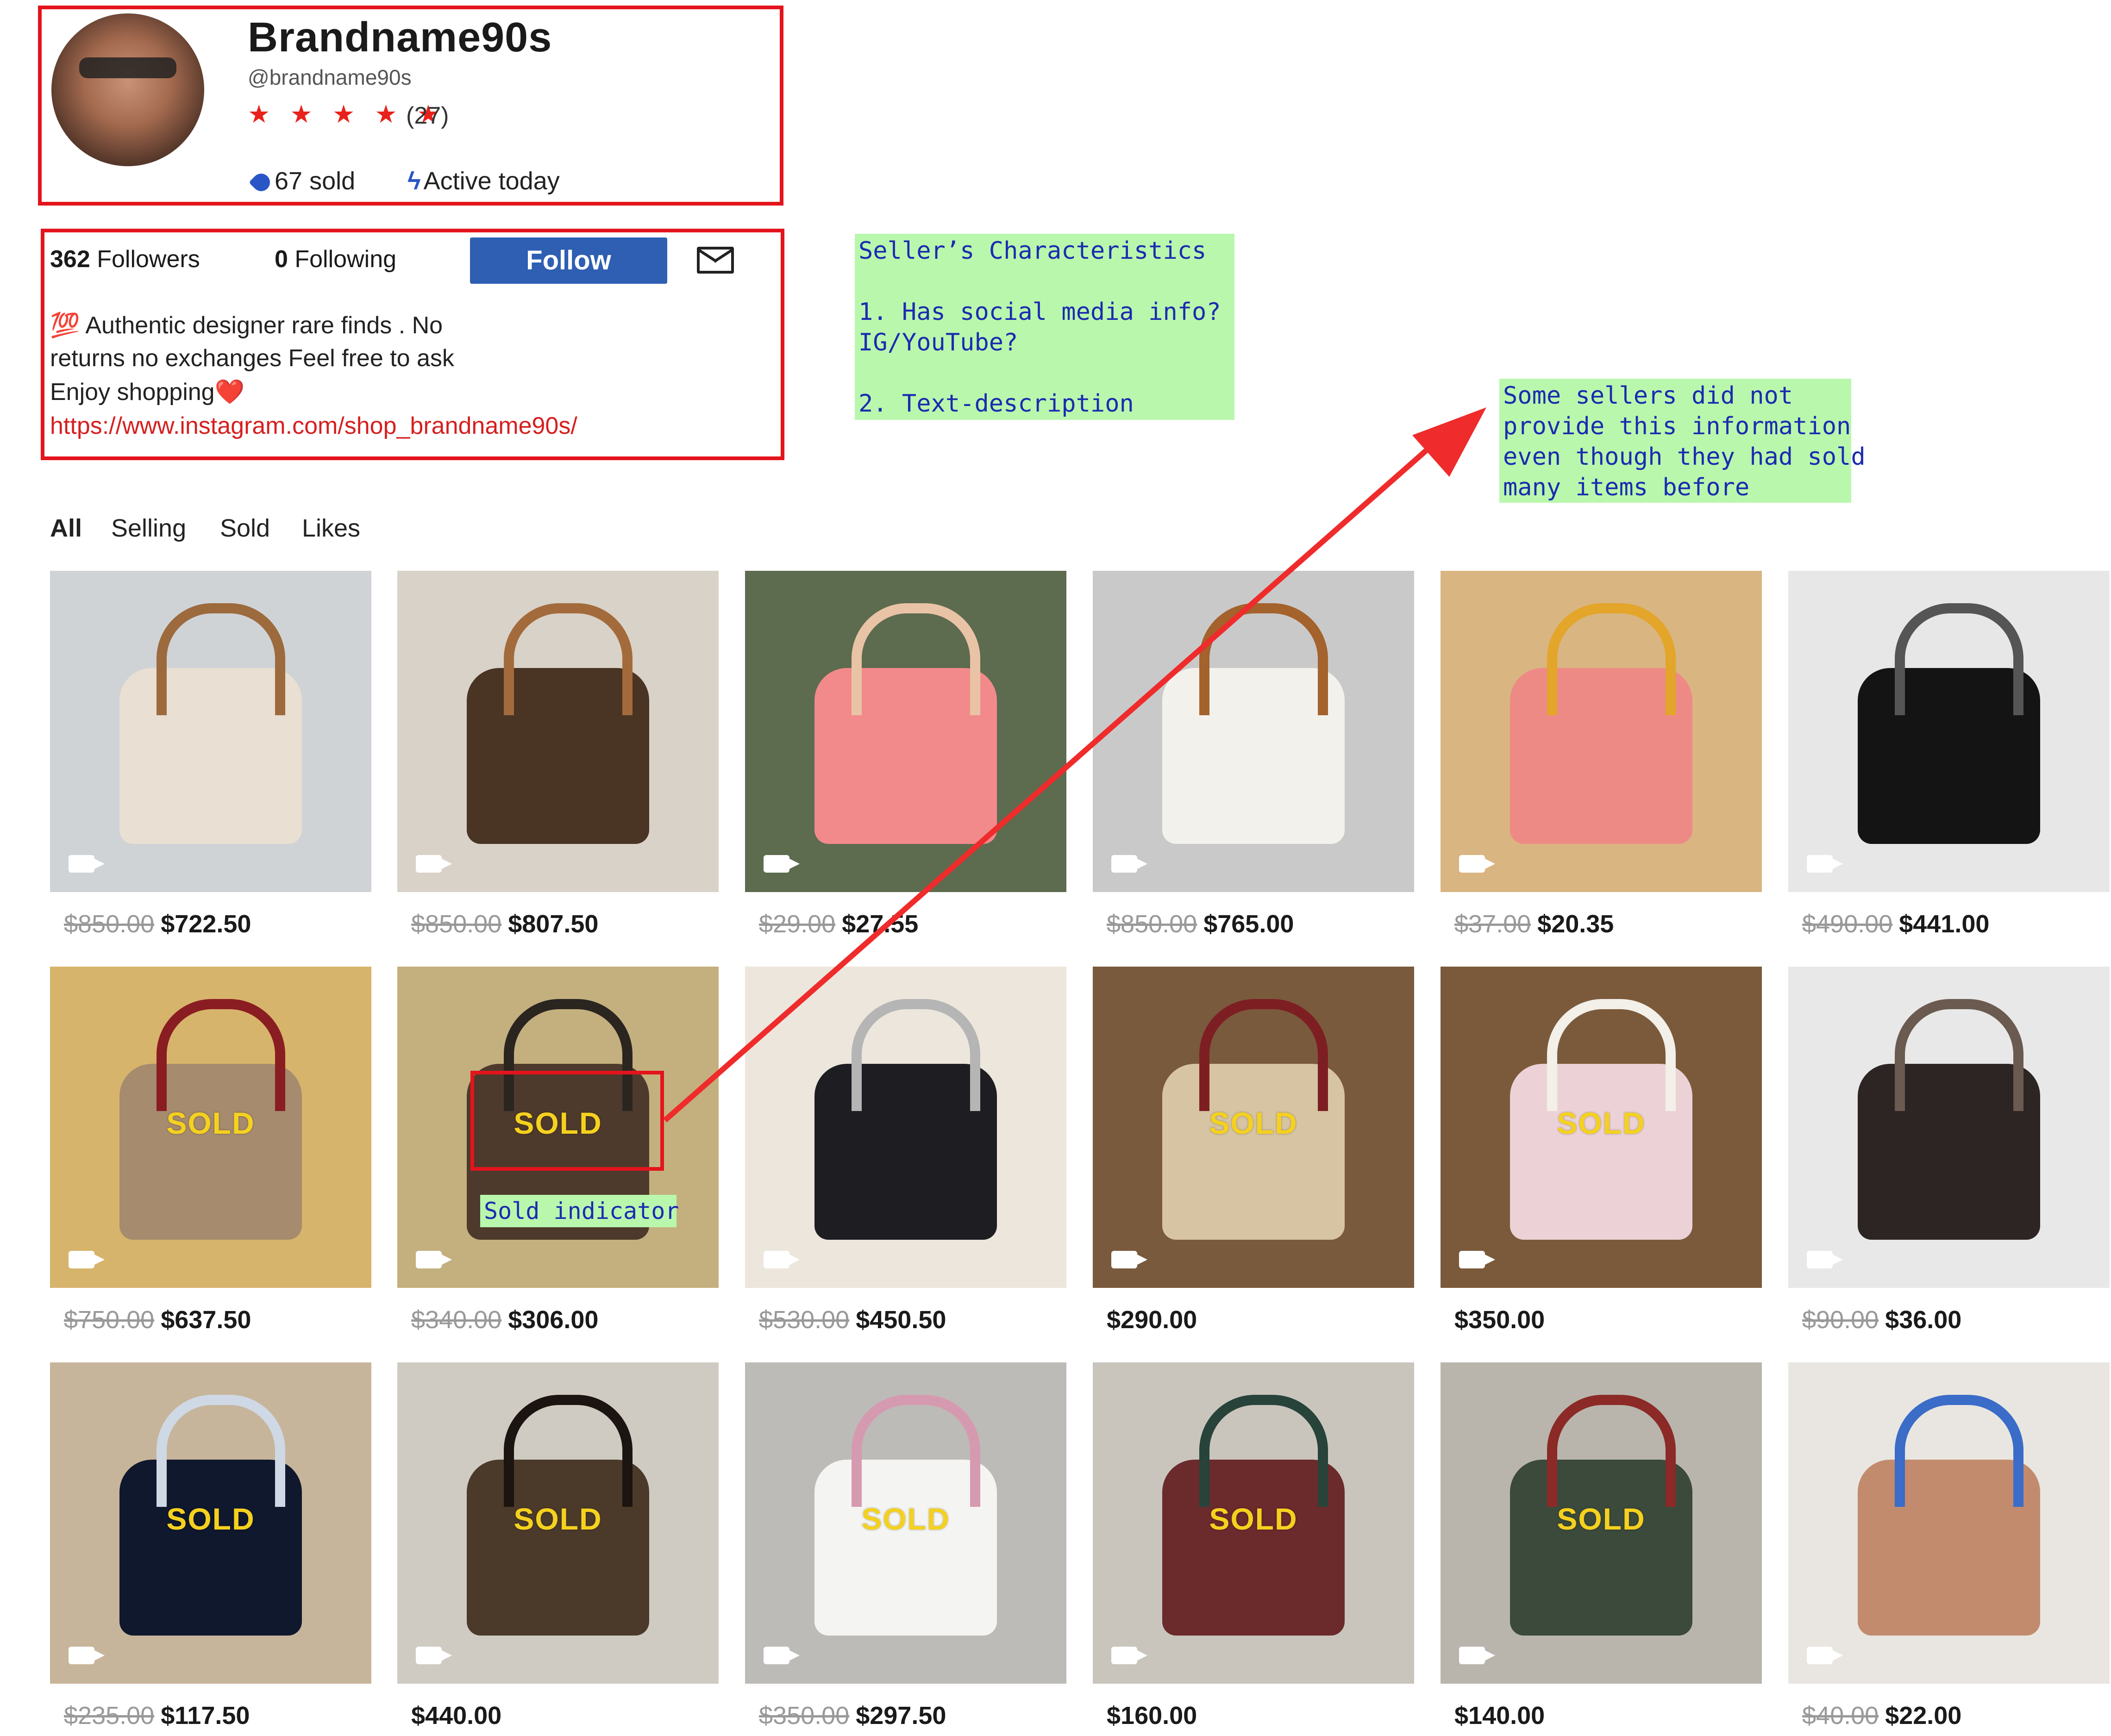 The height and width of the screenshot is (1736, 2111). Describe the element at coordinates (1492, 924) in the screenshot. I see `original-price: $37.00` at that location.